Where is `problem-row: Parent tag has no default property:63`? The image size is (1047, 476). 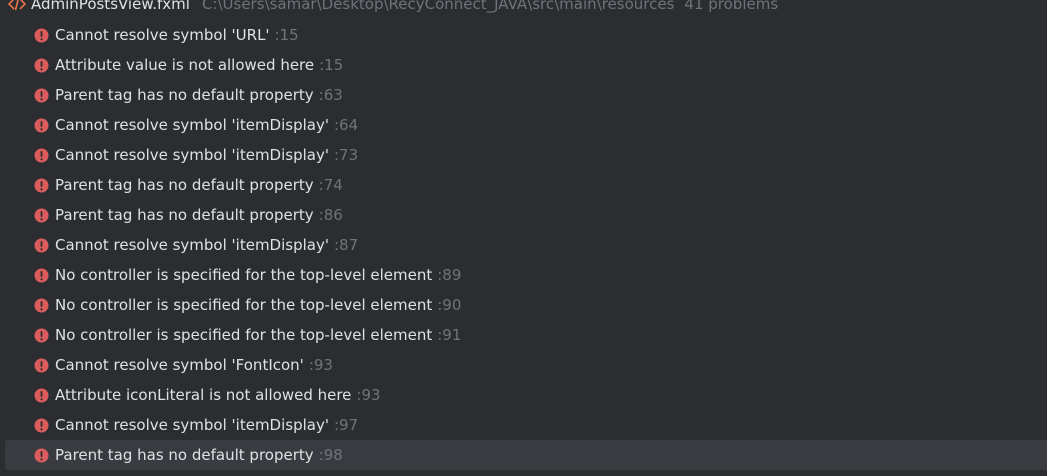 problem-row: Parent tag has no default property:63 is located at coordinates (523, 95).